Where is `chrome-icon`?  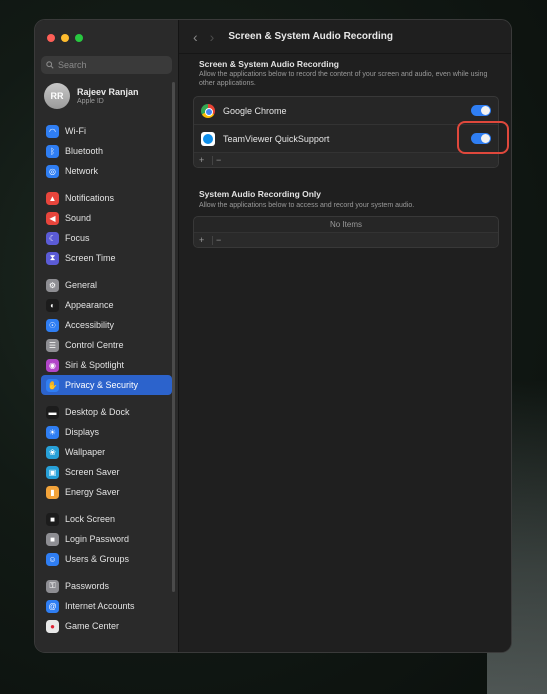
chrome-icon is located at coordinates (208, 110).